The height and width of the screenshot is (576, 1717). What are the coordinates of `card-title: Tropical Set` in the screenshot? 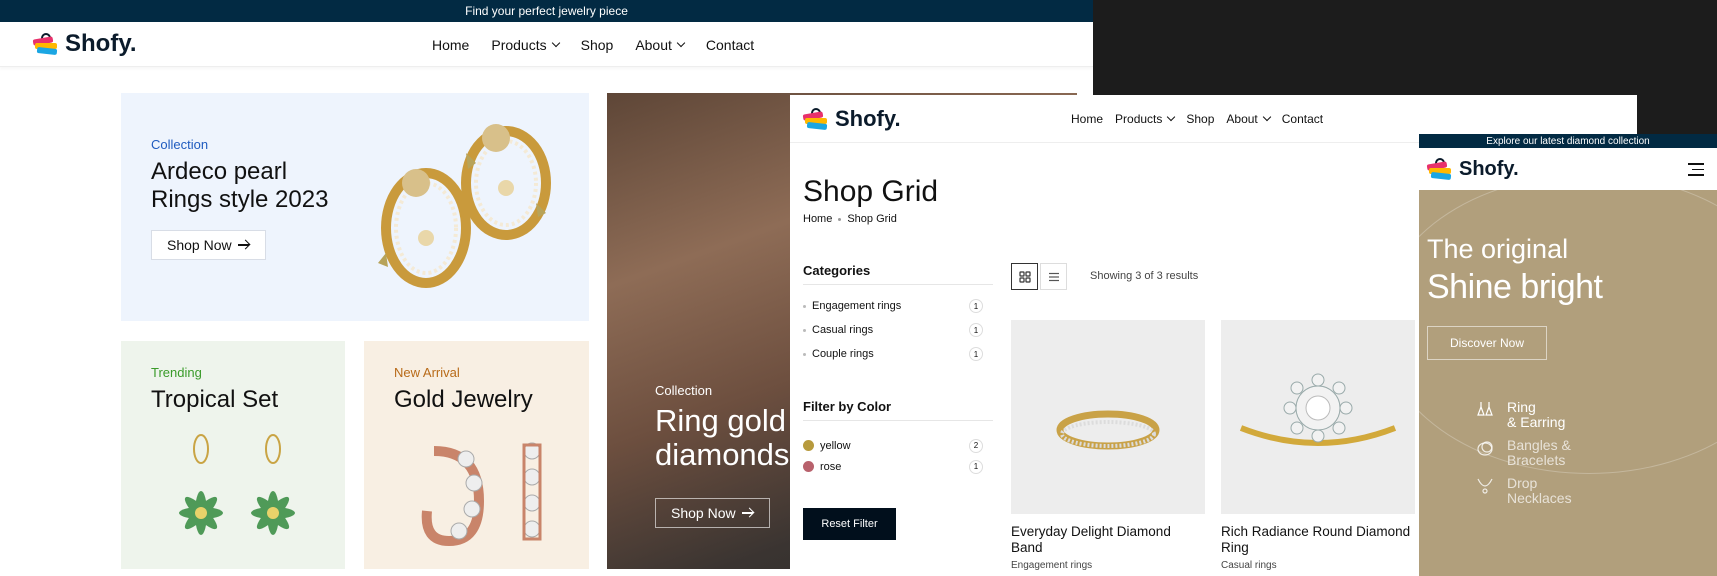 It's located at (215, 399).